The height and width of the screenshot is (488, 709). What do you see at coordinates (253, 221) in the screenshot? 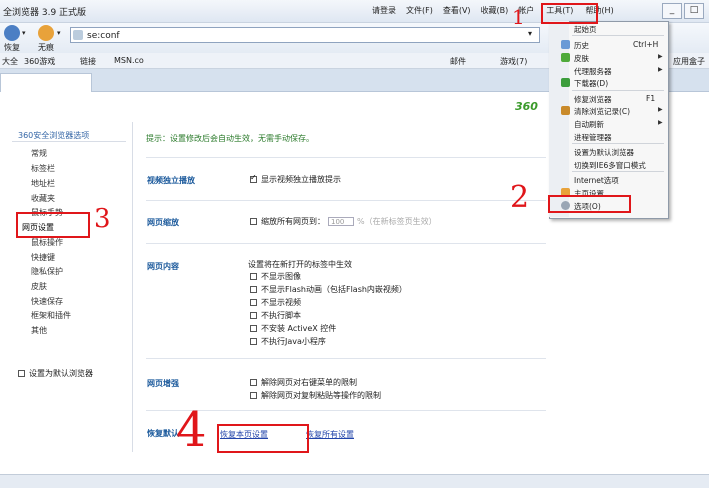
I see `zoom-checkbox` at bounding box center [253, 221].